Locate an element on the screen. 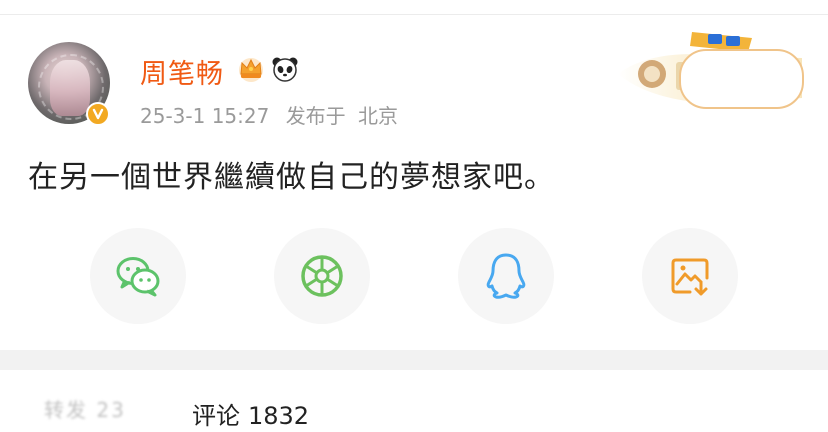  avatar-figure-shape is located at coordinates (70, 88).